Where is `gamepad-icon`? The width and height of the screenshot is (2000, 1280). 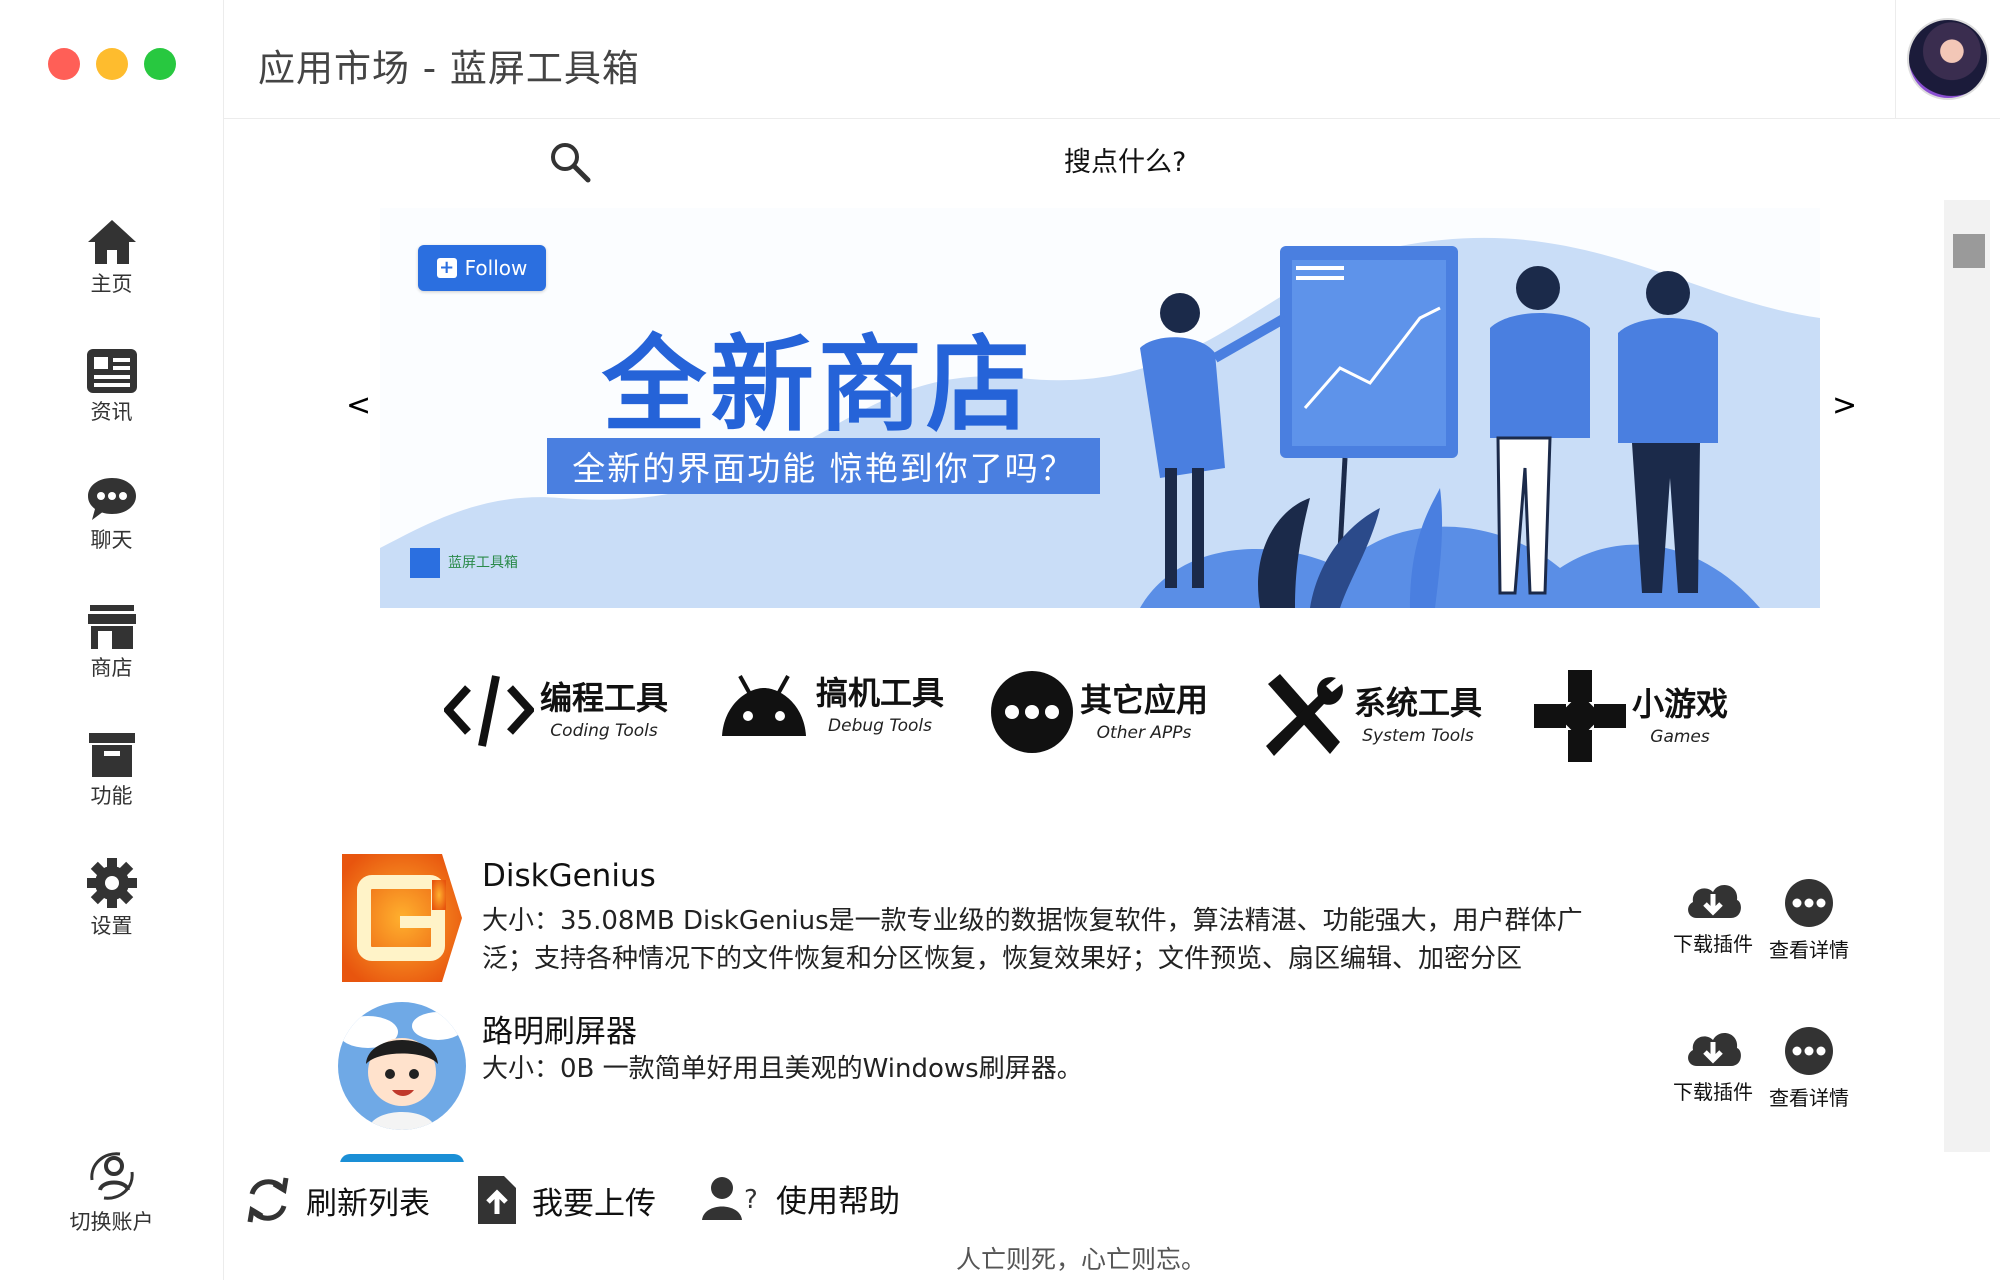 gamepad-icon is located at coordinates (1580, 716).